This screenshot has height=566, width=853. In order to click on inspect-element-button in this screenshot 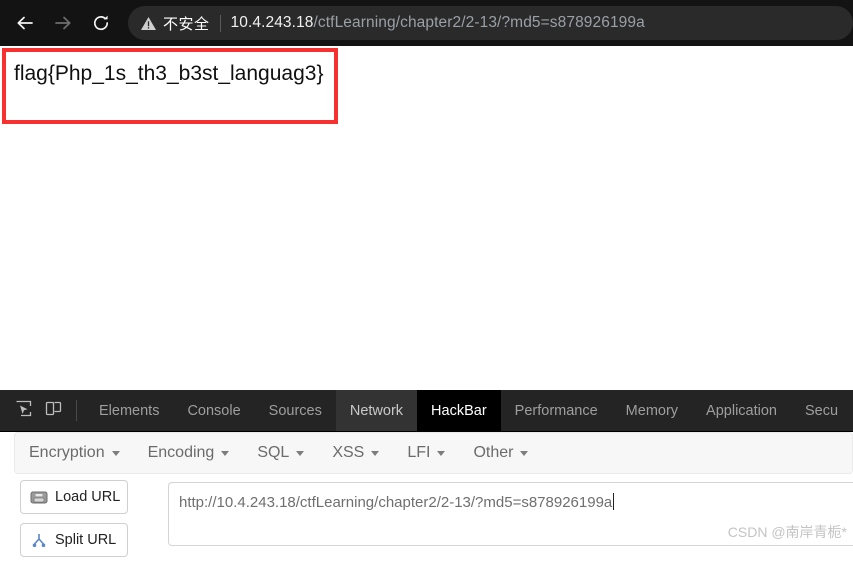, I will do `click(23, 410)`.